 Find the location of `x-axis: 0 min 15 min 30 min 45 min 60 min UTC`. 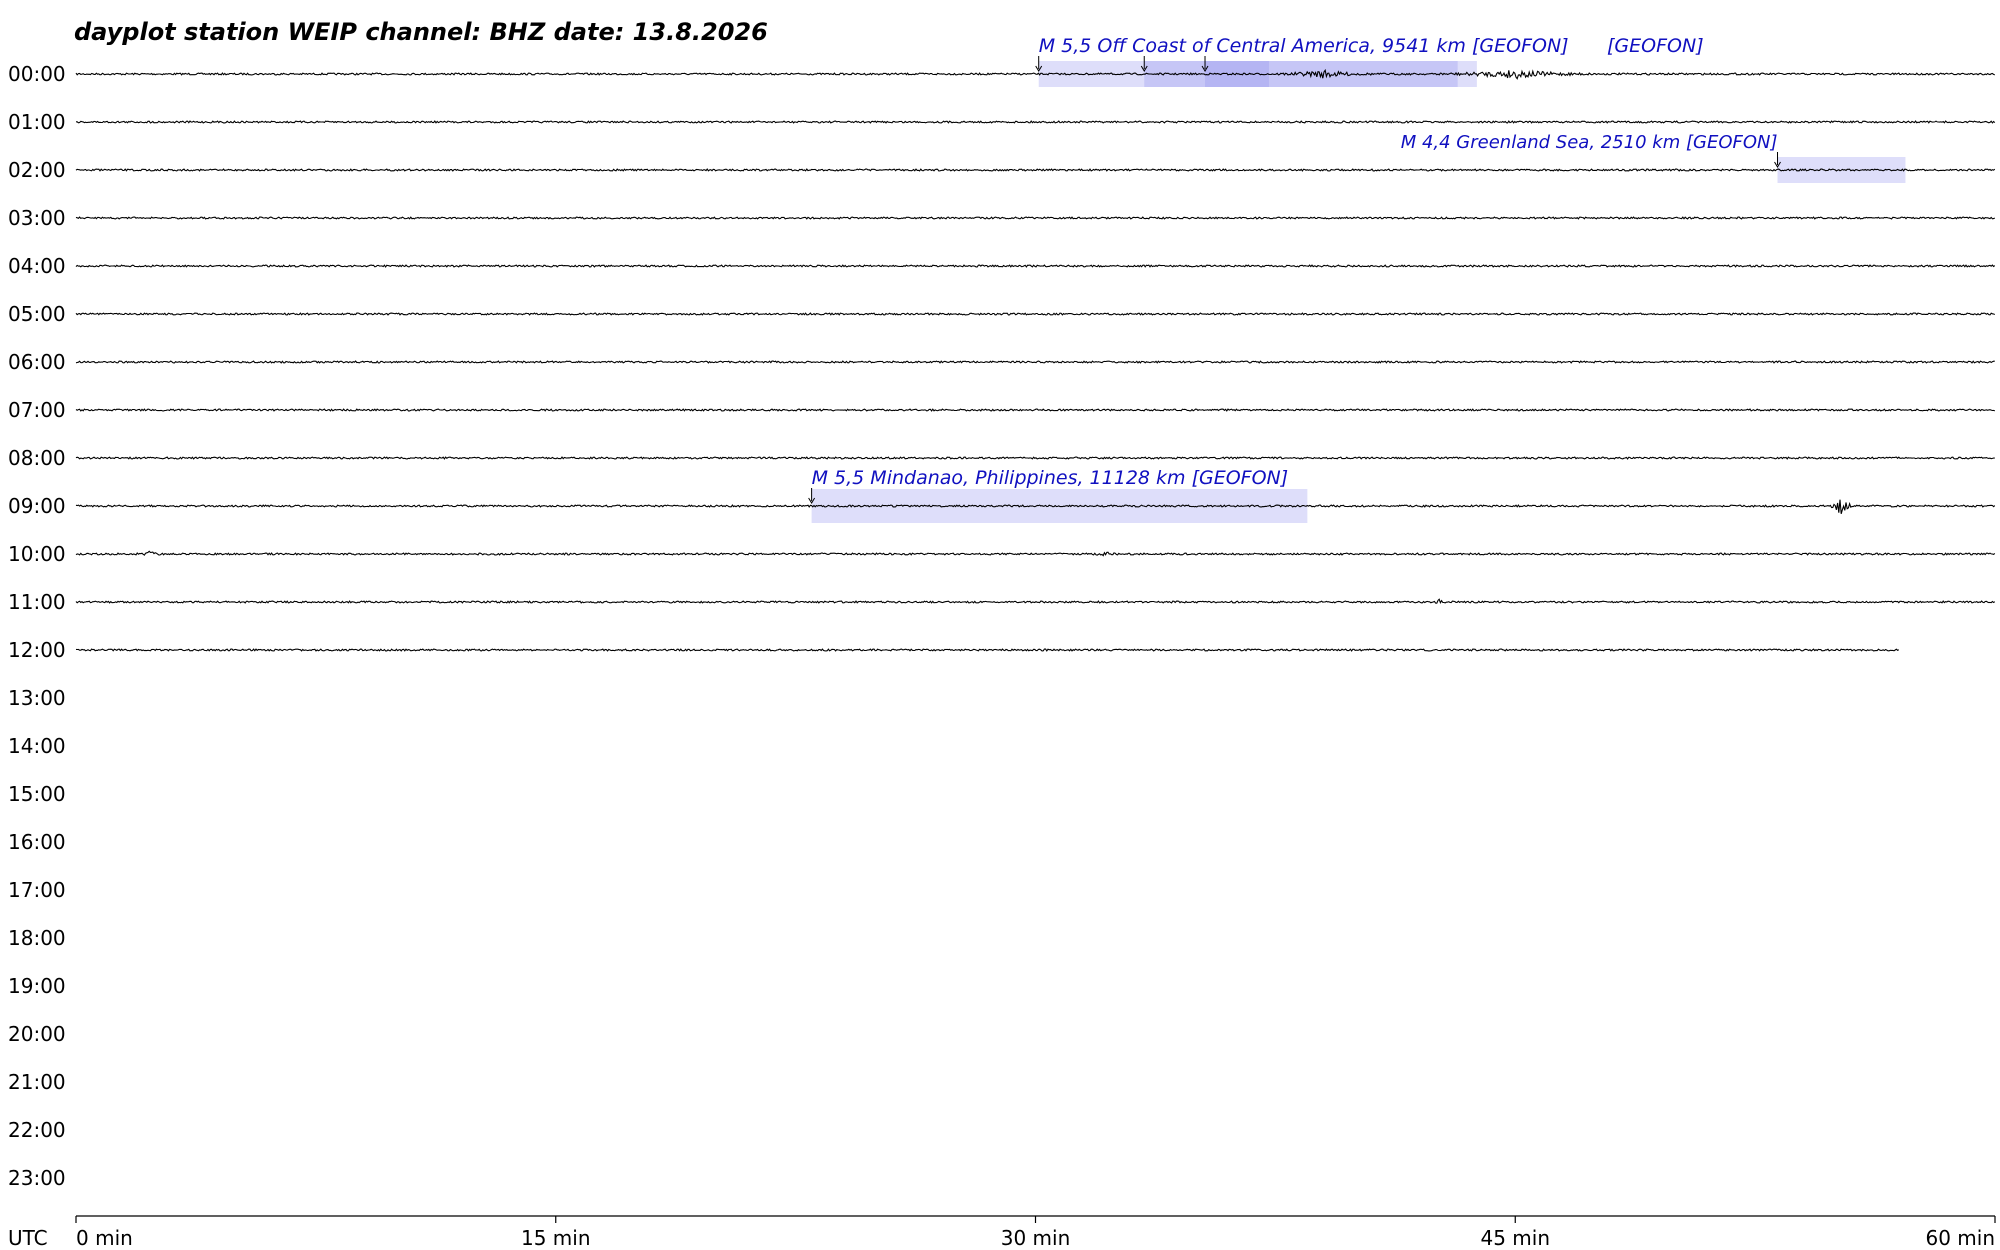

x-axis: 0 min 15 min 30 min 45 min 60 min UTC is located at coordinates (1002, 1232).